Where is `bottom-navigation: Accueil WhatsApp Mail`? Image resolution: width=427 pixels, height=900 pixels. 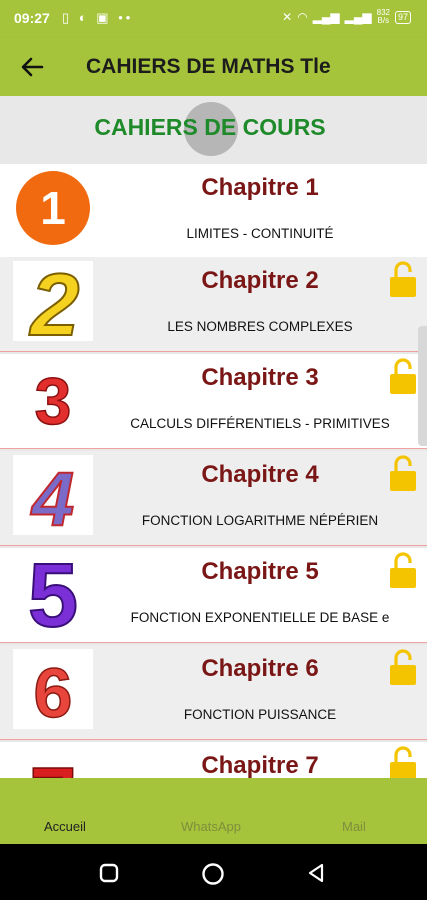 bottom-navigation: Accueil WhatsApp Mail is located at coordinates (213, 811).